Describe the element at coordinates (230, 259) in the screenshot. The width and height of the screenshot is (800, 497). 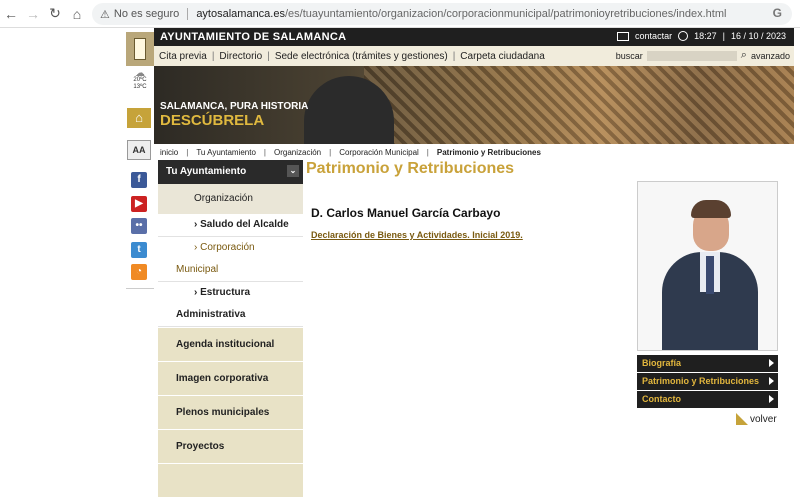
I see `sidebar-subitem-corporacion: › Corporación Municipal` at that location.